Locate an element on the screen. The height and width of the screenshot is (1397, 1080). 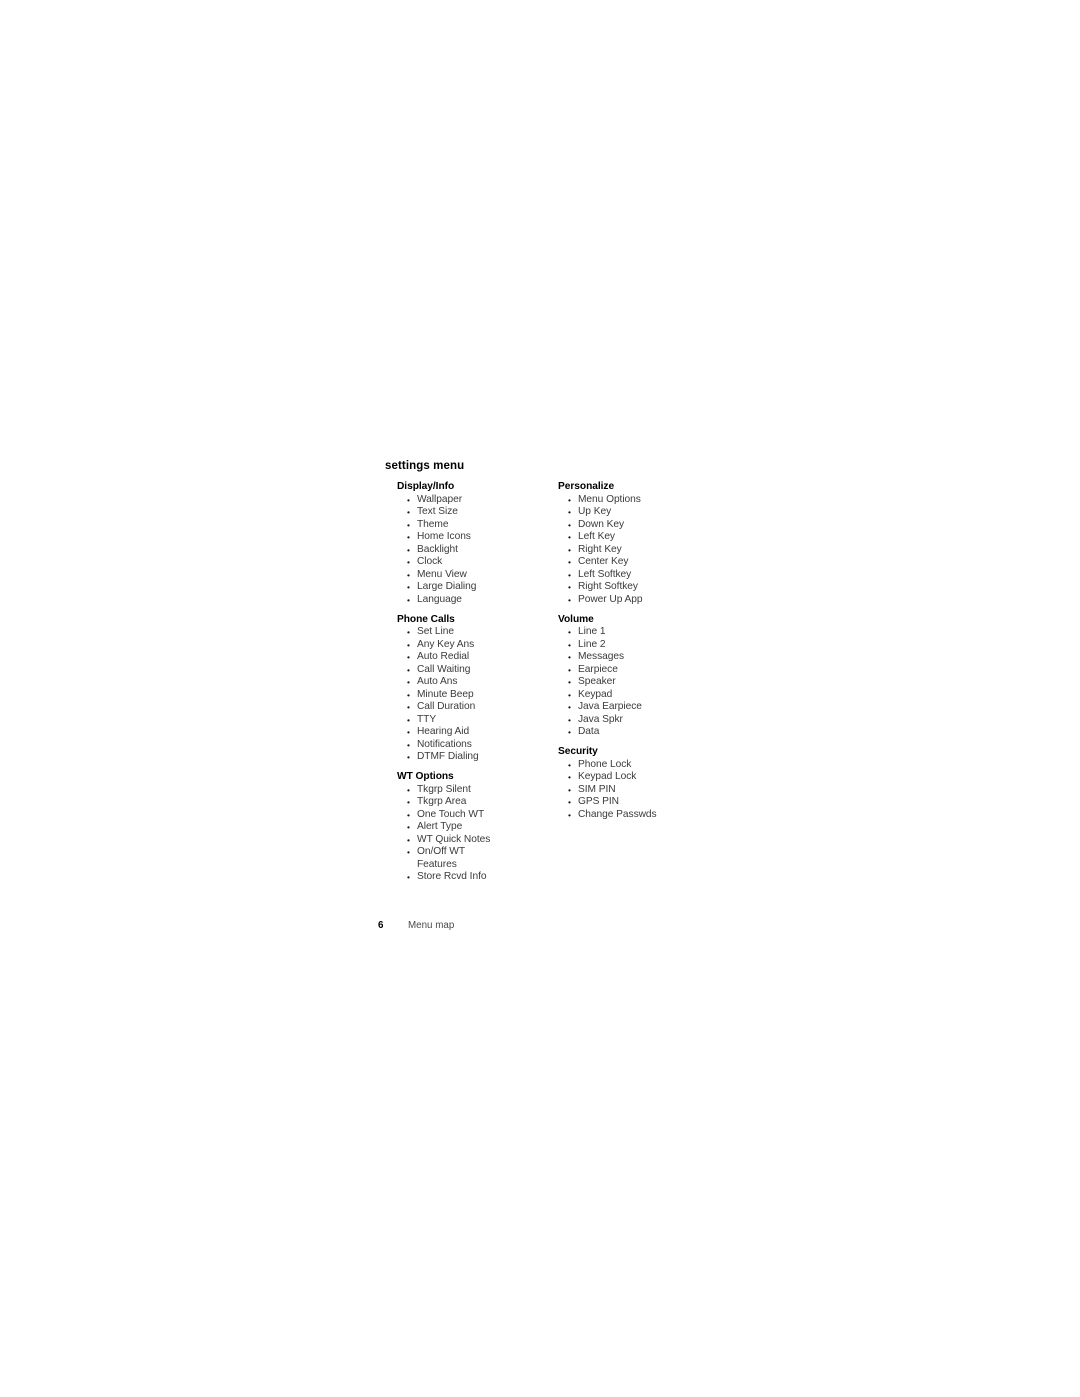
menu-section-title: Phone Calls is located at coordinates (426, 619).